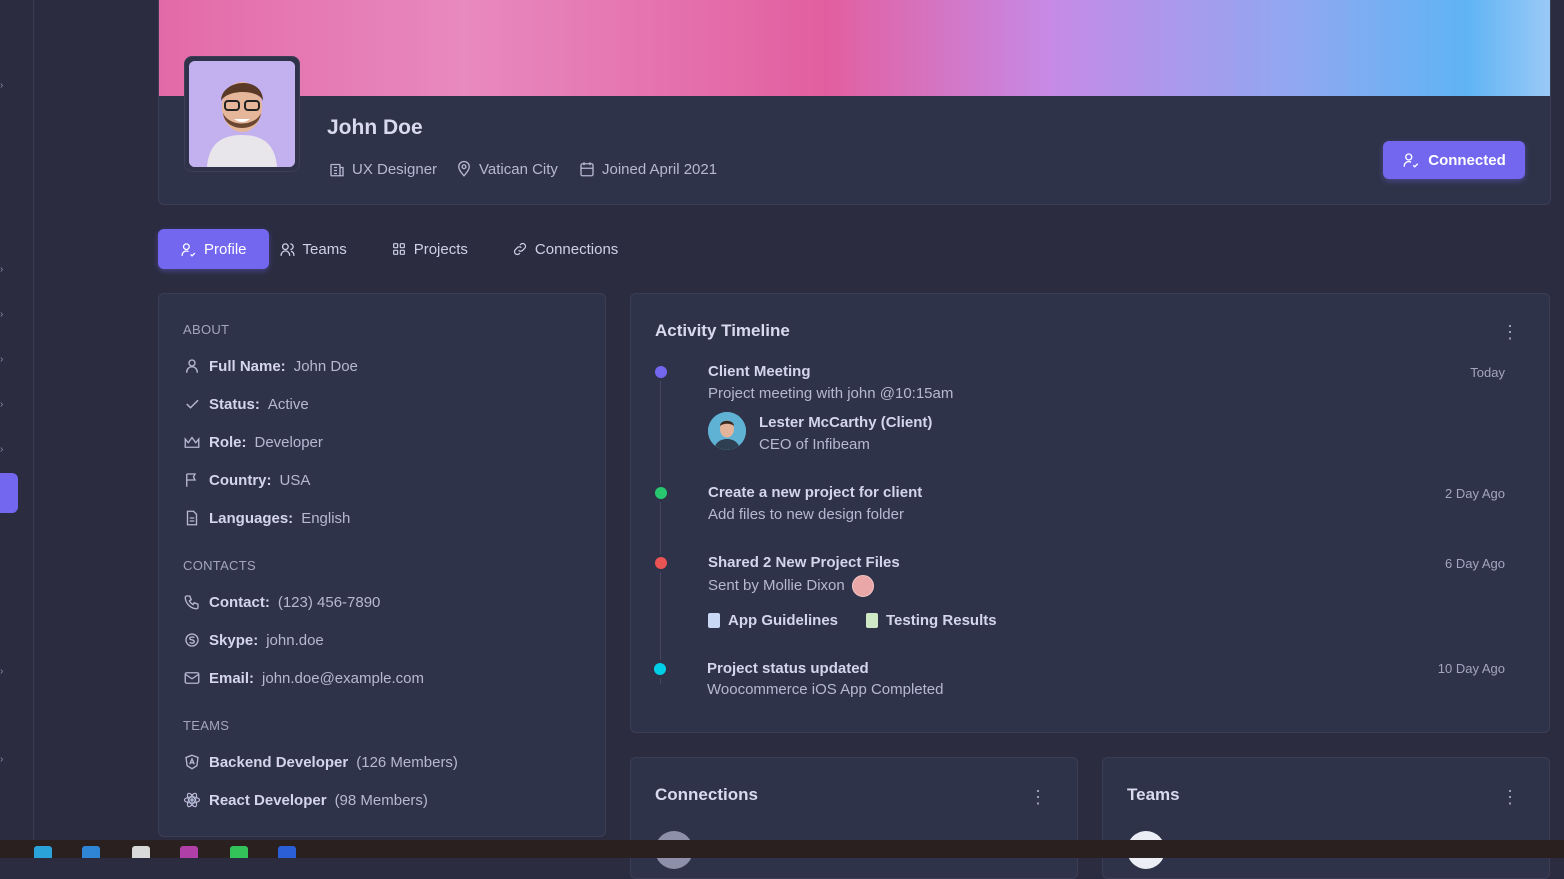 This screenshot has height=879, width=1564. Describe the element at coordinates (240, 480) in the screenshot. I see `about-label: Country:` at that location.